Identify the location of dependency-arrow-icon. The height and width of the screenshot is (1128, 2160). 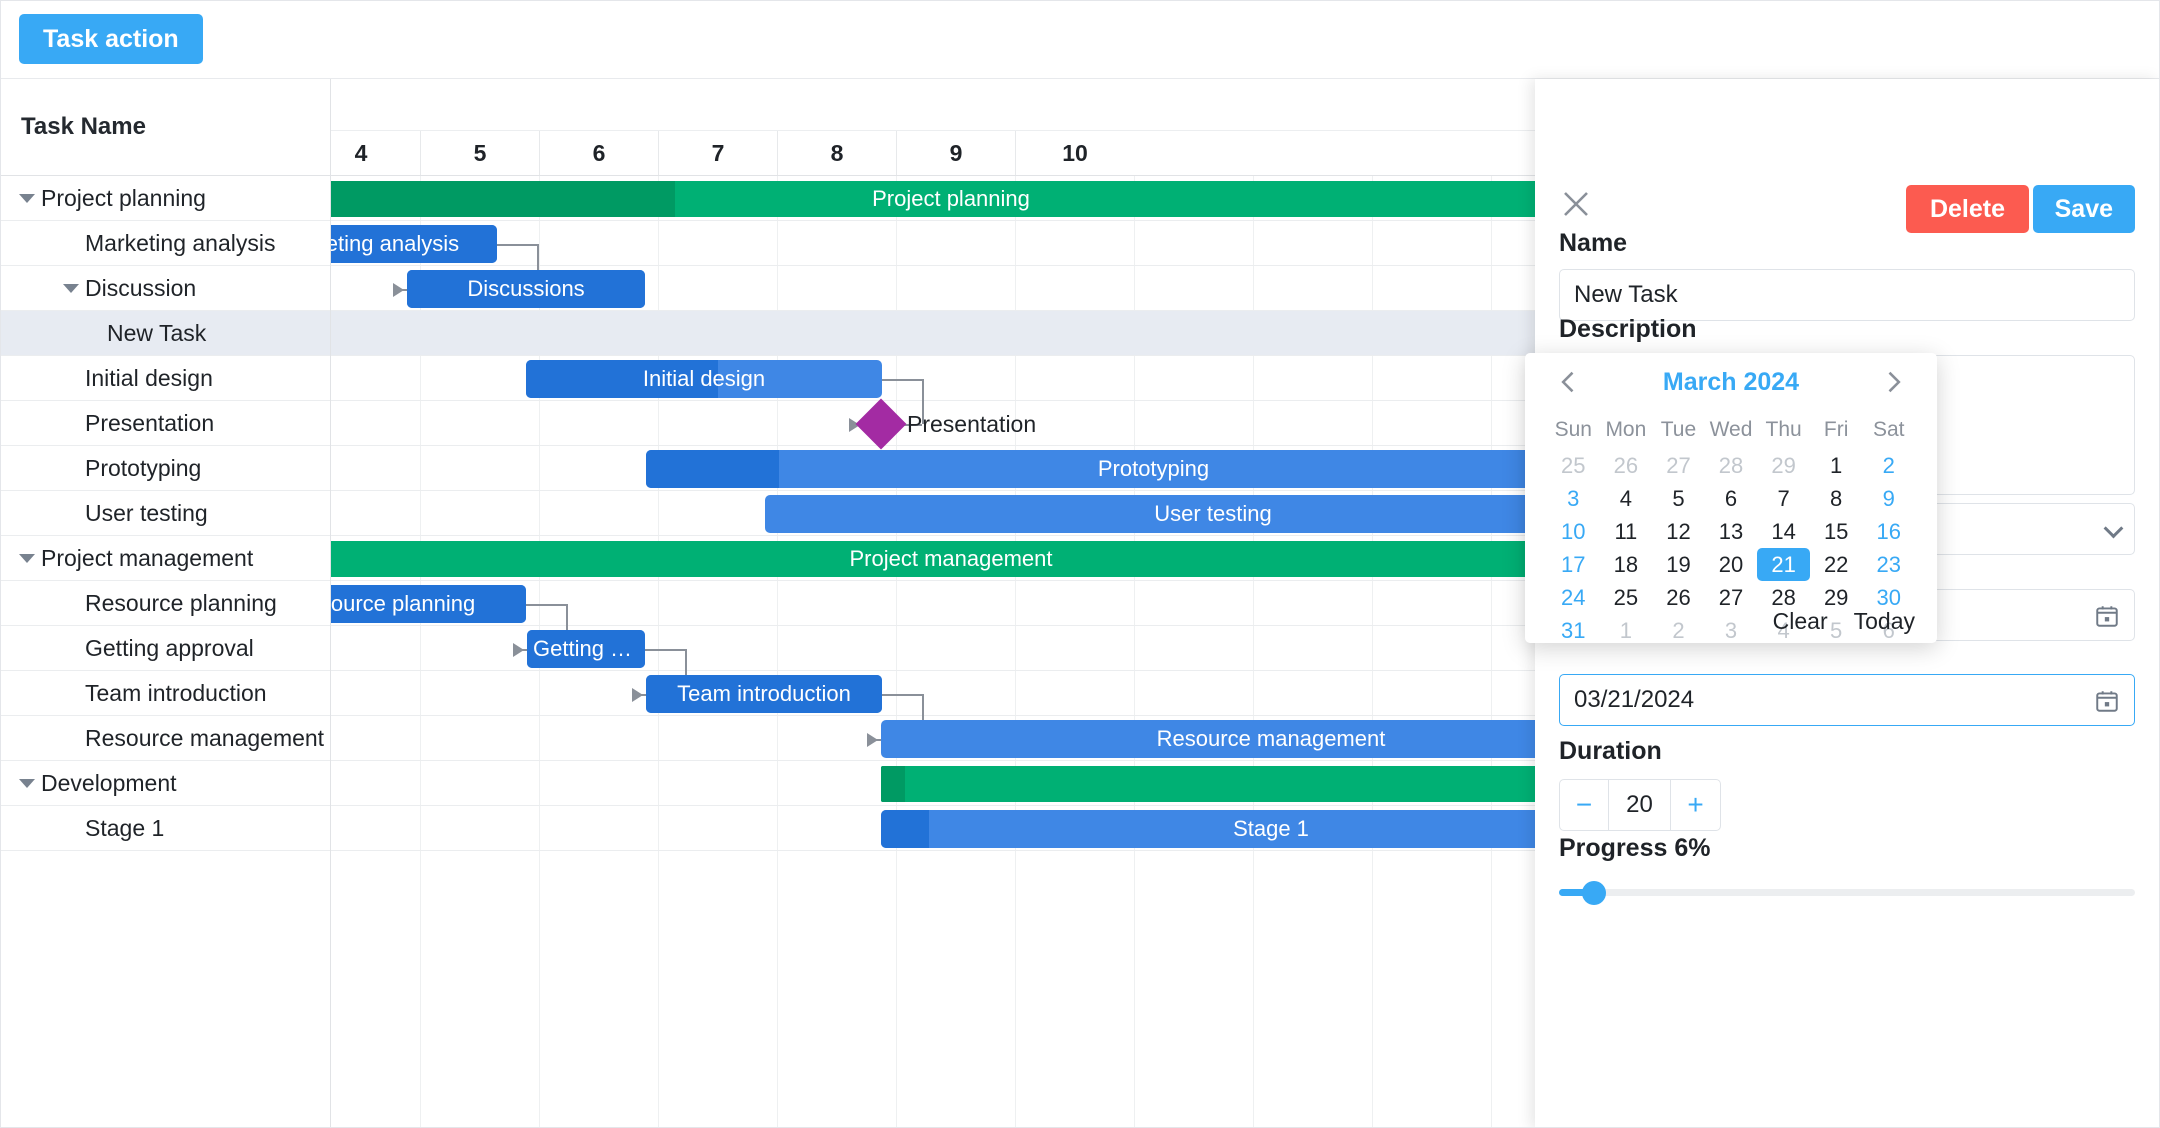
(518, 650).